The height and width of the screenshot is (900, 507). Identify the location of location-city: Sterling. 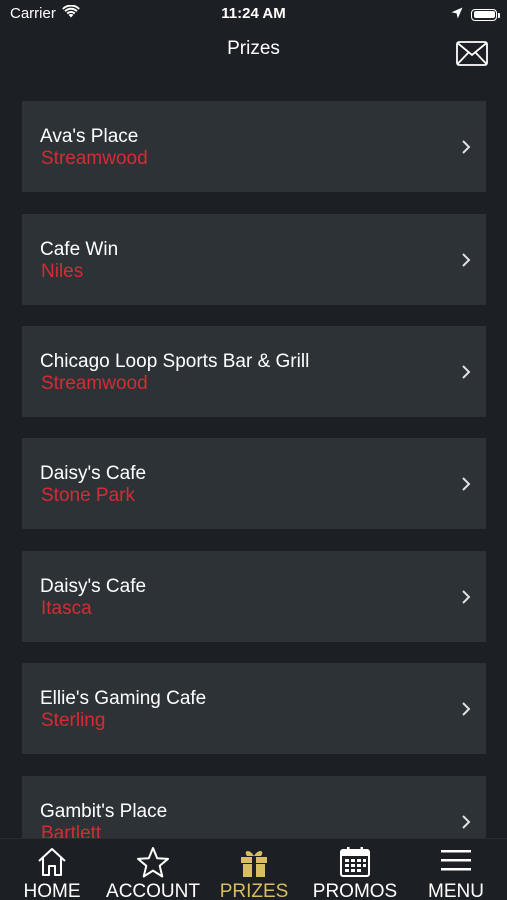
(73, 720).